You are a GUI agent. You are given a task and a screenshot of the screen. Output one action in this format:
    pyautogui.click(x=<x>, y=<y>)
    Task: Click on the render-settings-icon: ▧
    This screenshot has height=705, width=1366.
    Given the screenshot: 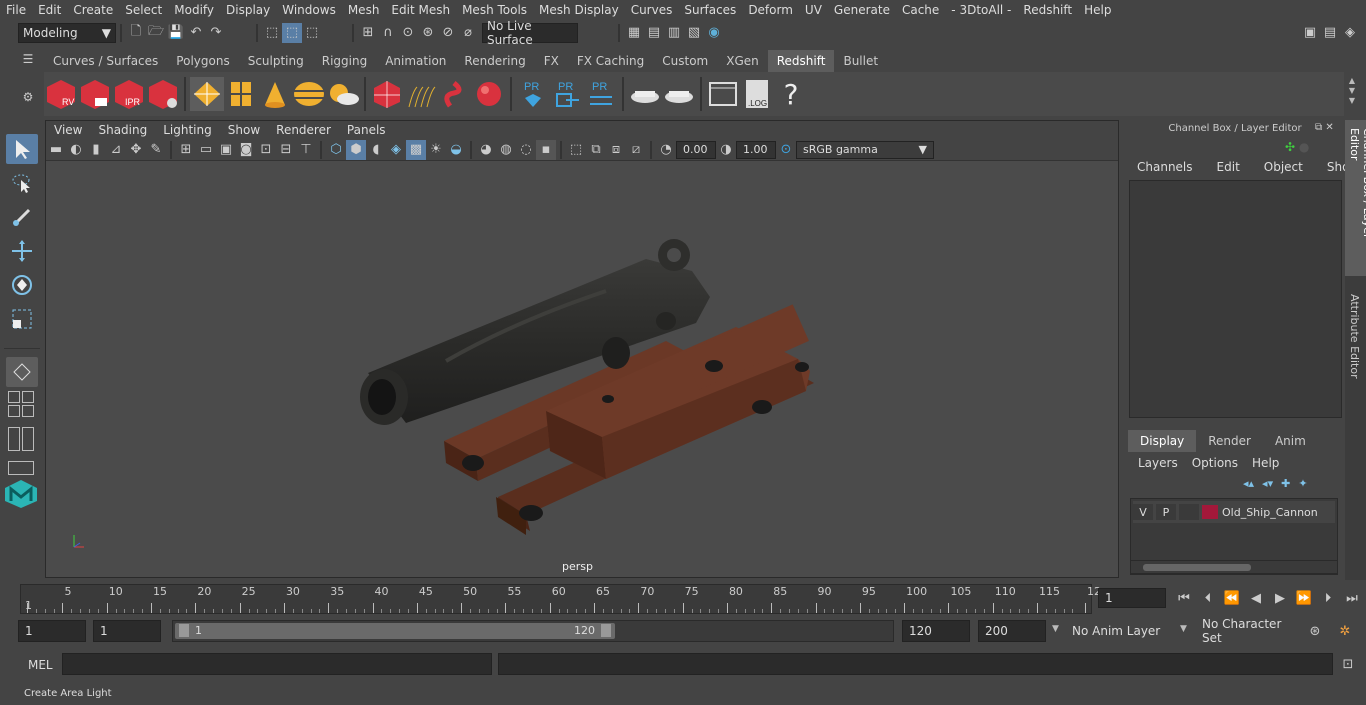 What is the action you would take?
    pyautogui.click(x=694, y=33)
    